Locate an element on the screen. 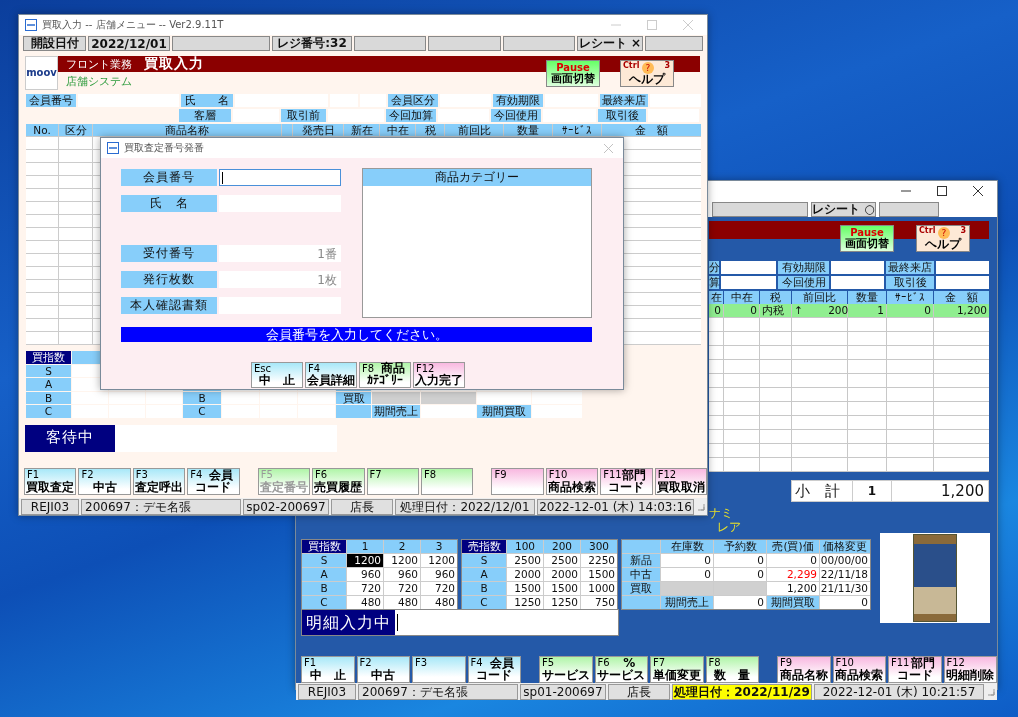  subtotal-quantity: 1 is located at coordinates (872, 491).